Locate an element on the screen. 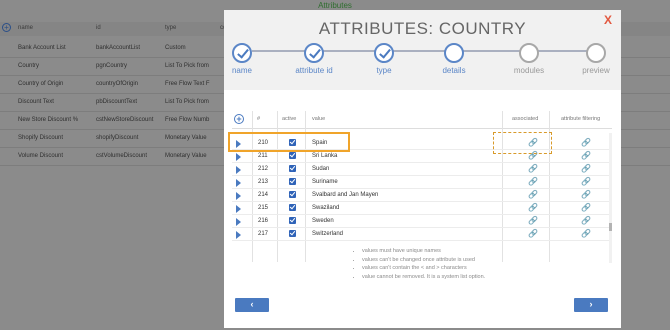  cell-id: pbDiscountText is located at coordinates (117, 102).